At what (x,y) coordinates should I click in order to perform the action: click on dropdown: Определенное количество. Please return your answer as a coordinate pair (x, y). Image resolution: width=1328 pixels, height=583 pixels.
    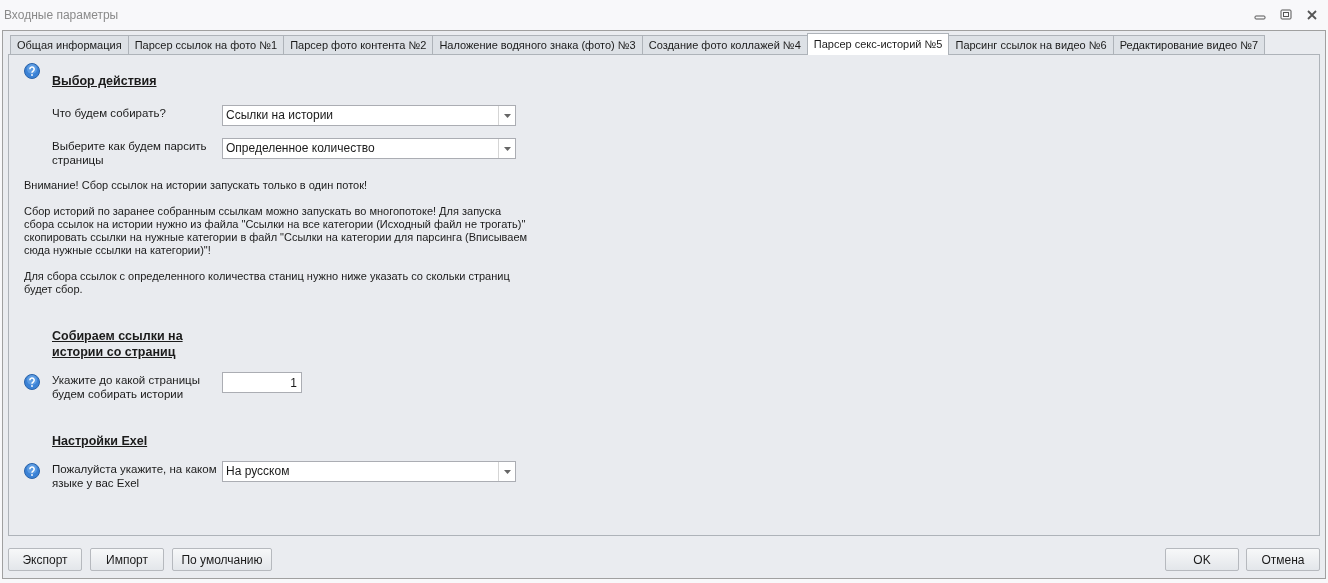
    Looking at the image, I should click on (369, 148).